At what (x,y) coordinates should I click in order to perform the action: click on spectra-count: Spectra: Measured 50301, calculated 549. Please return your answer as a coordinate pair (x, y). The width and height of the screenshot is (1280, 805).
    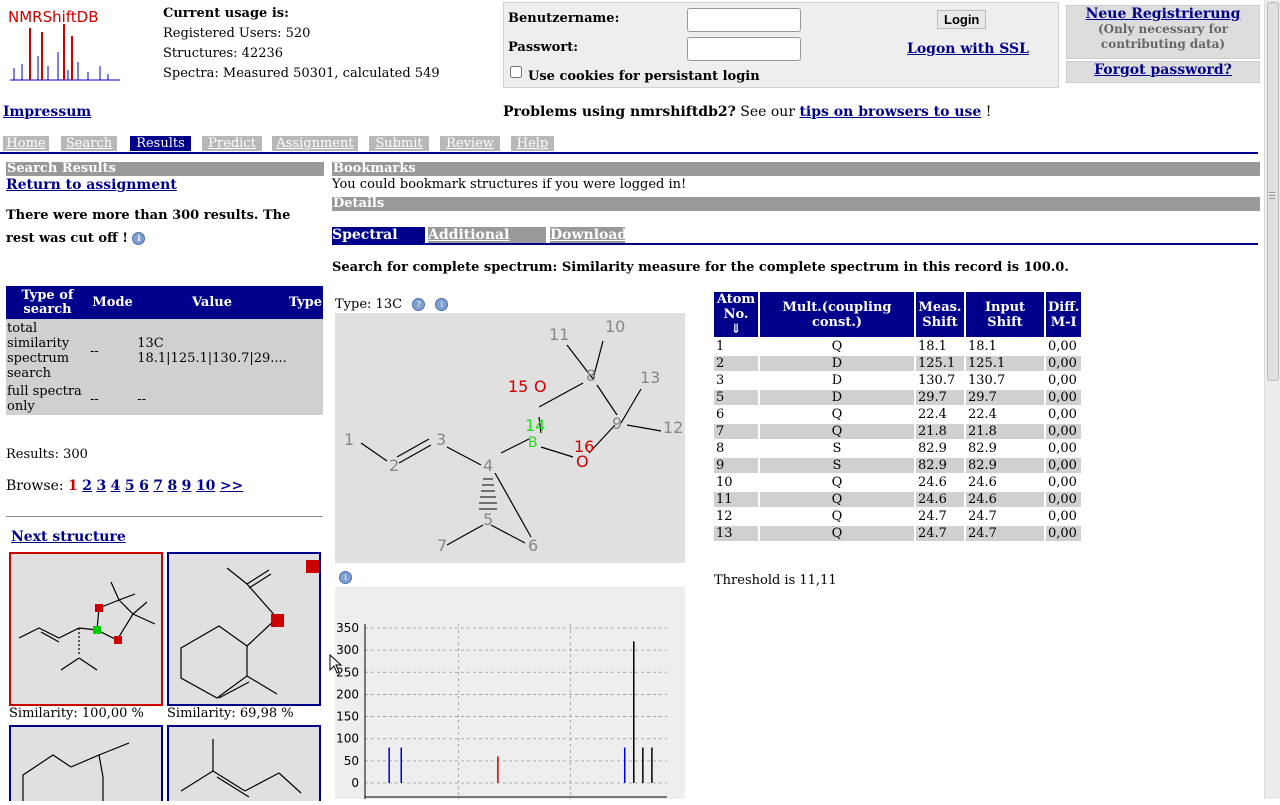
    Looking at the image, I should click on (301, 73).